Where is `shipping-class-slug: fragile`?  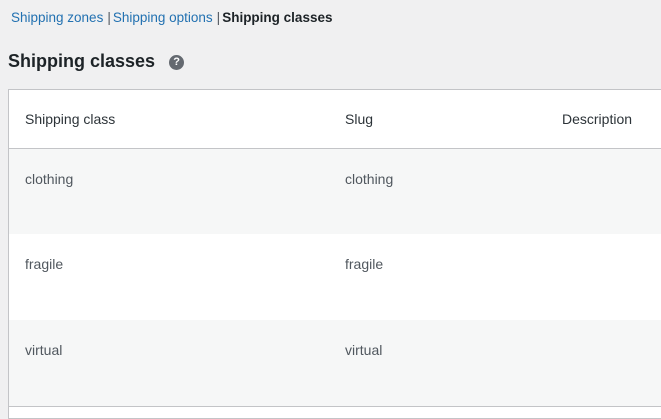 shipping-class-slug: fragile is located at coordinates (364, 264).